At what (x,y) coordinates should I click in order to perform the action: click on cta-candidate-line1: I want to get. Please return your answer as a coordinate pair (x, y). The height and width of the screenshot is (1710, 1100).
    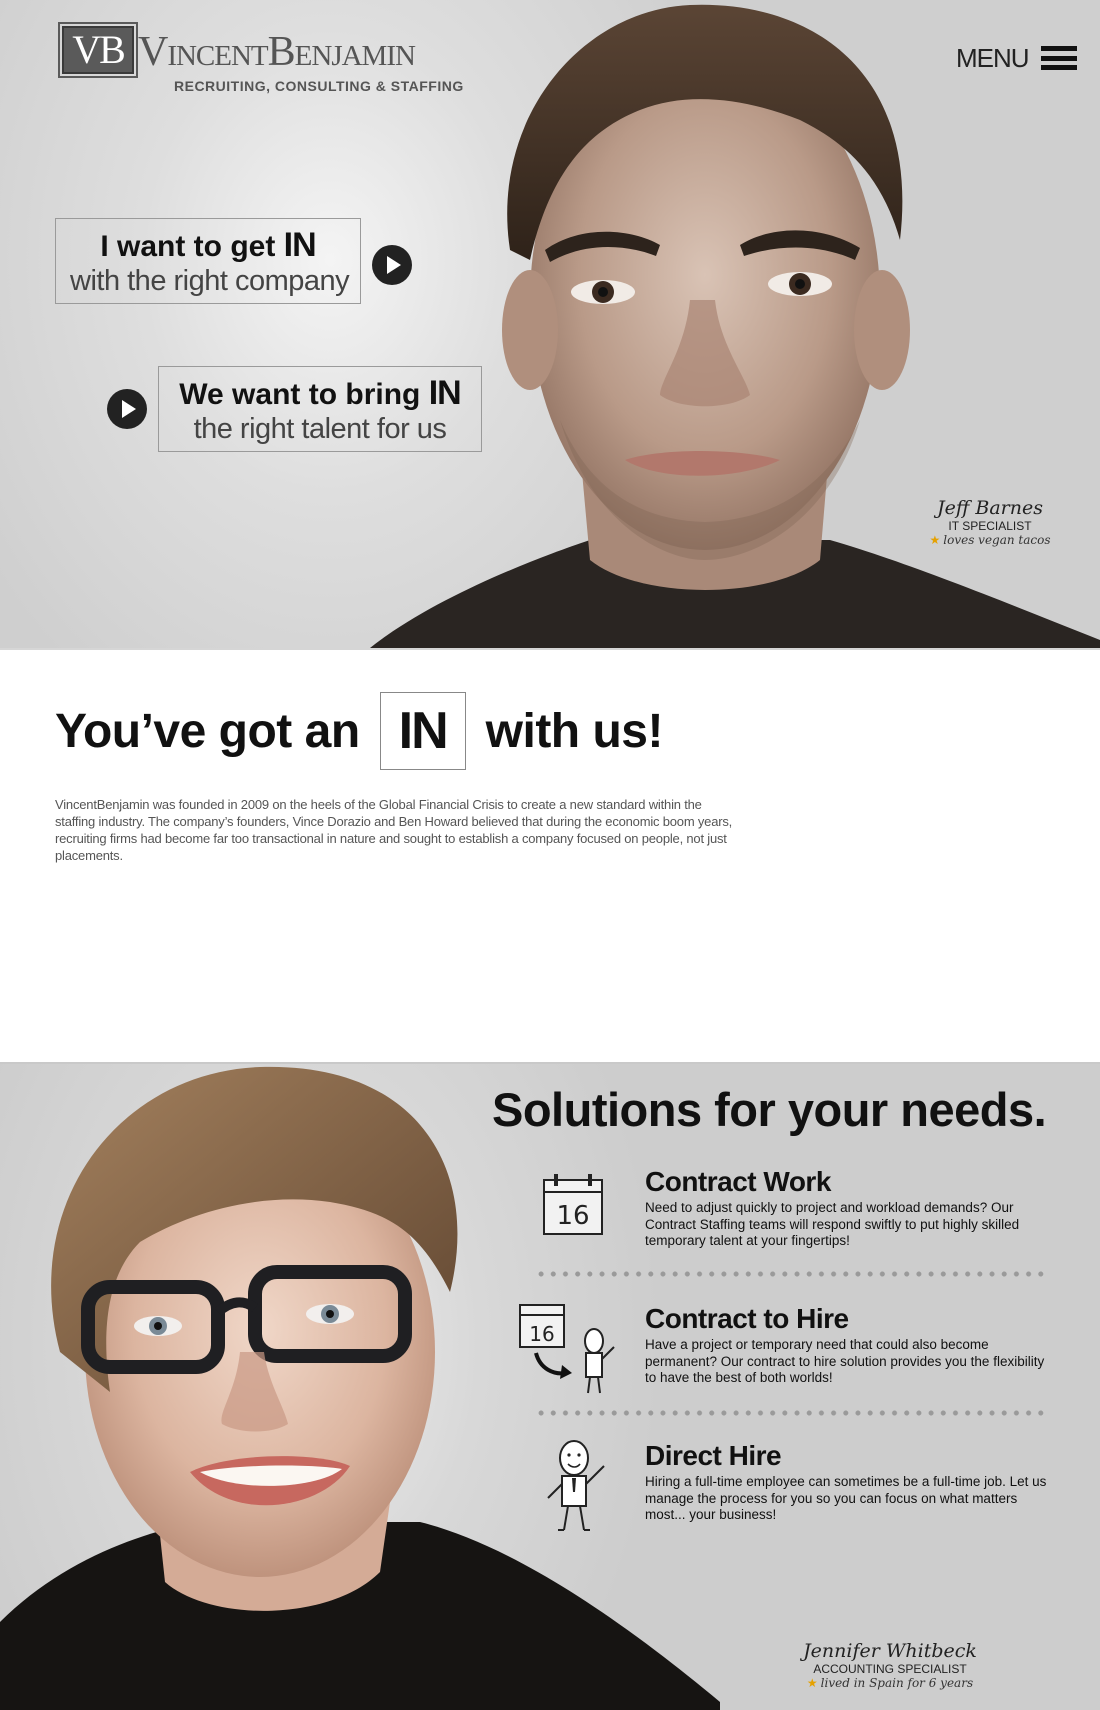
    Looking at the image, I should click on (188, 246).